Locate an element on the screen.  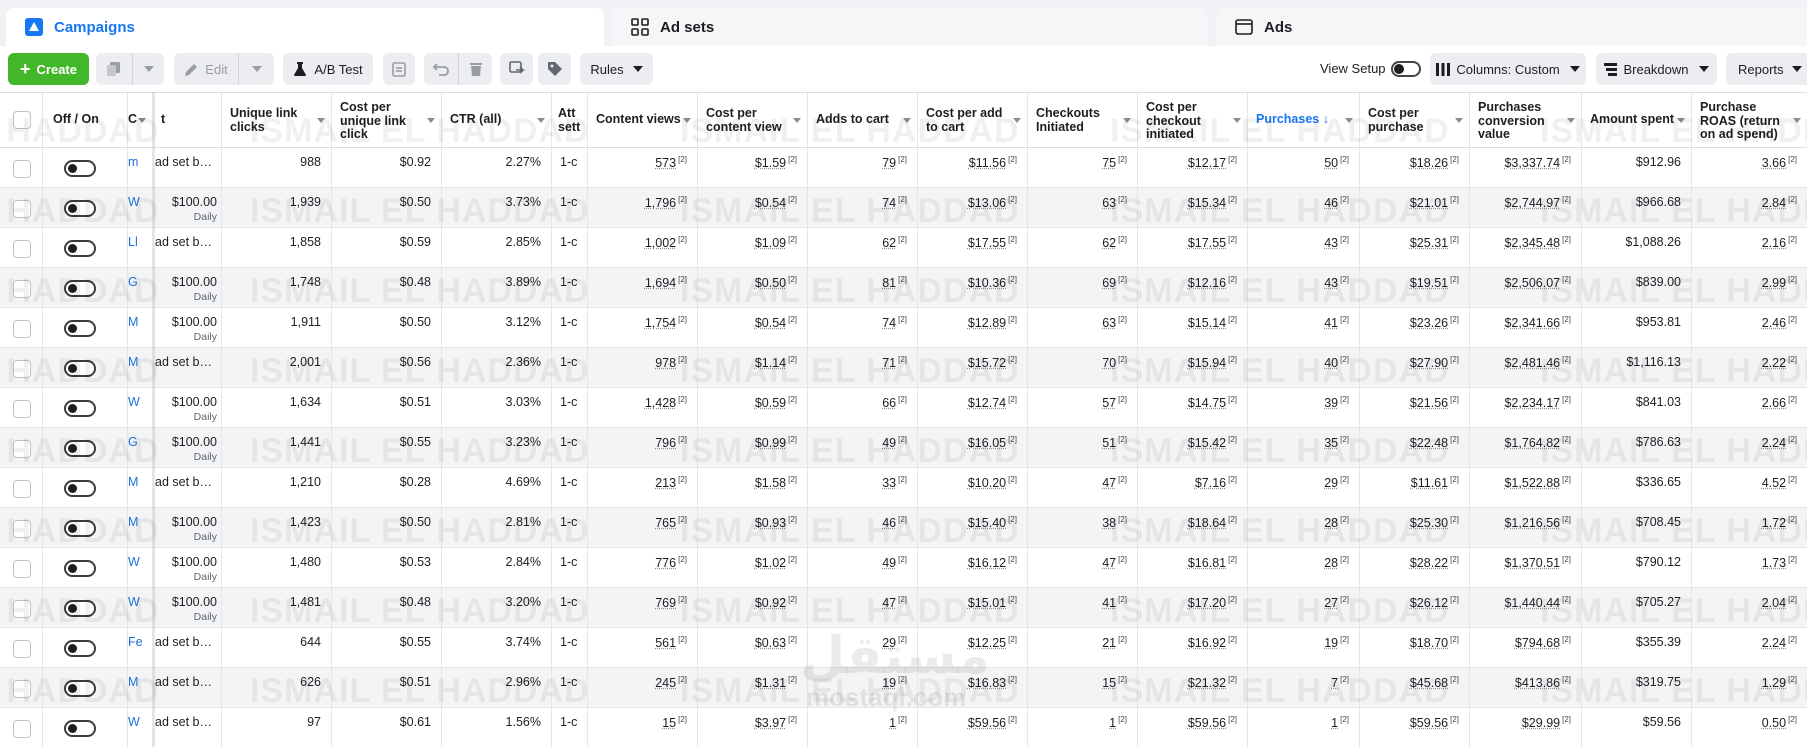
content-views-value: 1,694 is located at coordinates (660, 283).